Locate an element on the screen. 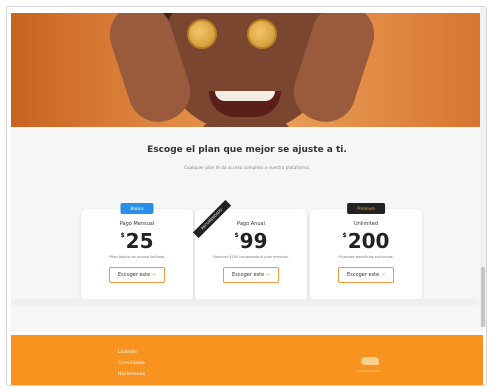  footer-link-crunchbase: Crunchbase is located at coordinates (131, 363).